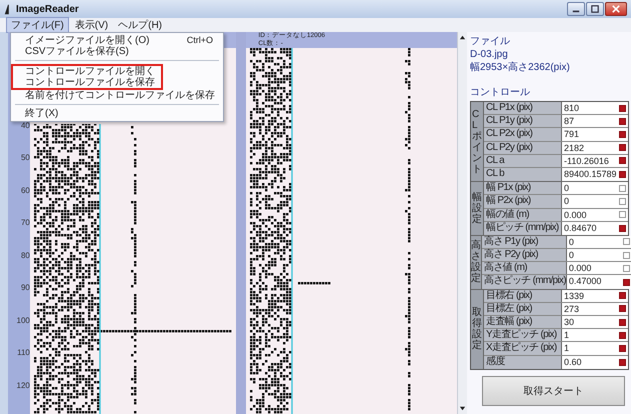 The height and width of the screenshot is (414, 631). I want to click on start-button: 取得スタート, so click(553, 391).